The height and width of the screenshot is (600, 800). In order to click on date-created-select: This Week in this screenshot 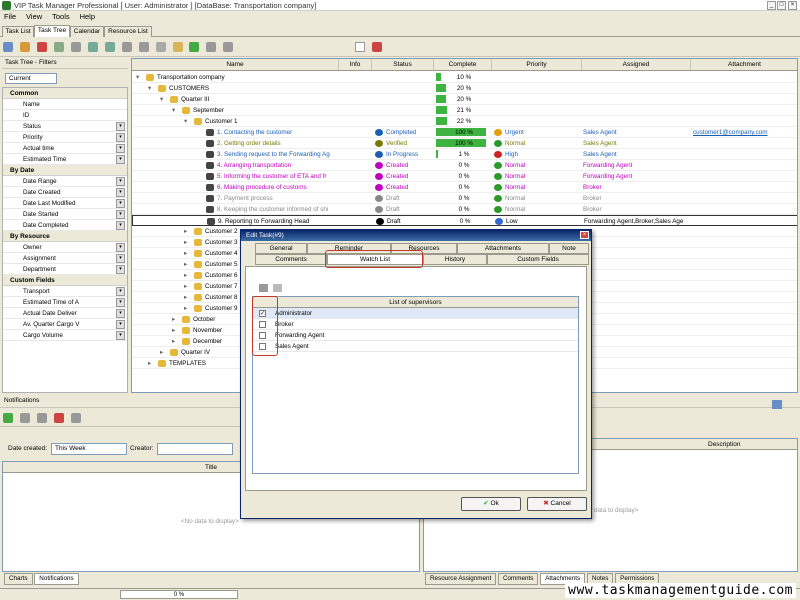, I will do `click(89, 449)`.